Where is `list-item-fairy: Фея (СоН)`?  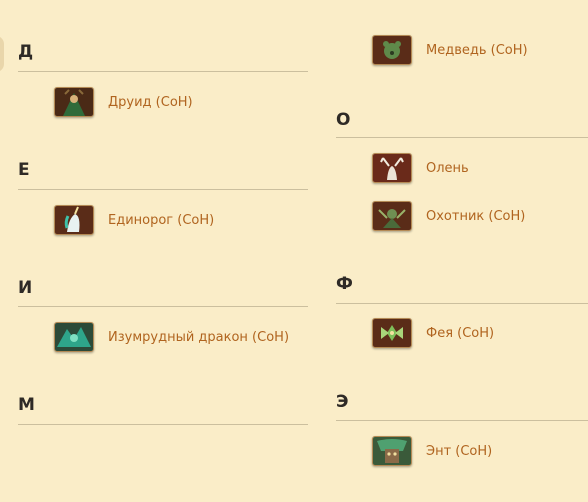 list-item-fairy: Фея (СоН) is located at coordinates (433, 333).